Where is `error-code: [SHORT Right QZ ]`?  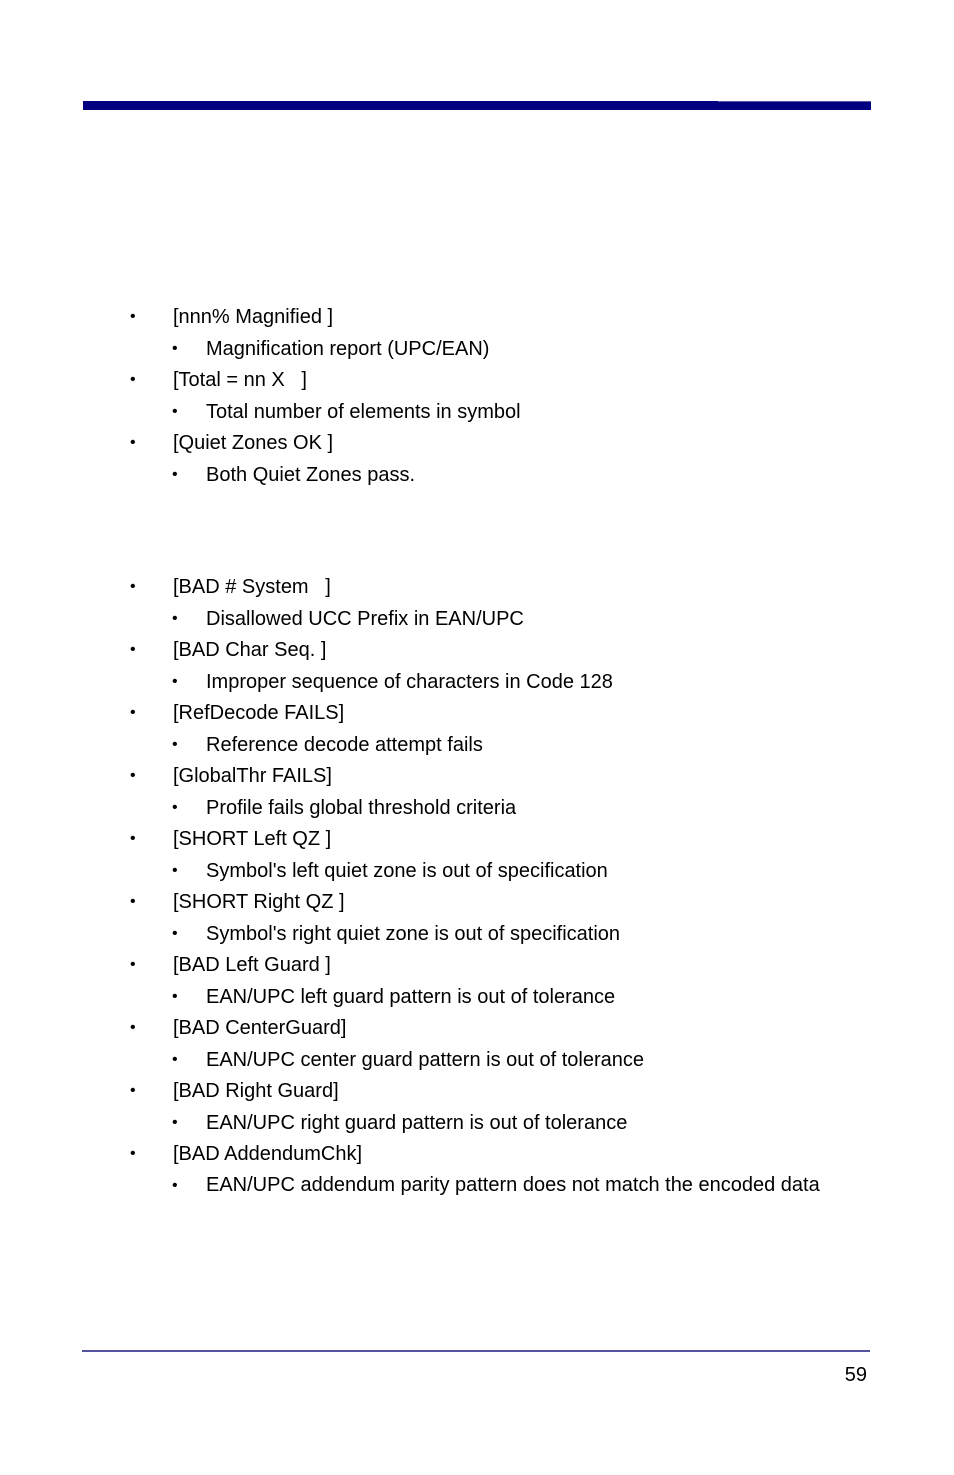 error-code: [SHORT Right QZ ] is located at coordinates (259, 902).